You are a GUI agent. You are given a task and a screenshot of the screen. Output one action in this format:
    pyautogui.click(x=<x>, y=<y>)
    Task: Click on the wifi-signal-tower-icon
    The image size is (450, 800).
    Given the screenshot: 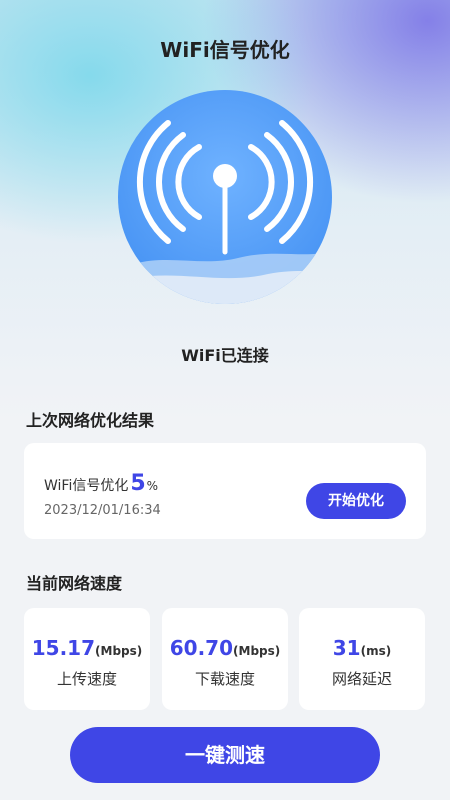 What is the action you would take?
    pyautogui.click(x=225, y=212)
    